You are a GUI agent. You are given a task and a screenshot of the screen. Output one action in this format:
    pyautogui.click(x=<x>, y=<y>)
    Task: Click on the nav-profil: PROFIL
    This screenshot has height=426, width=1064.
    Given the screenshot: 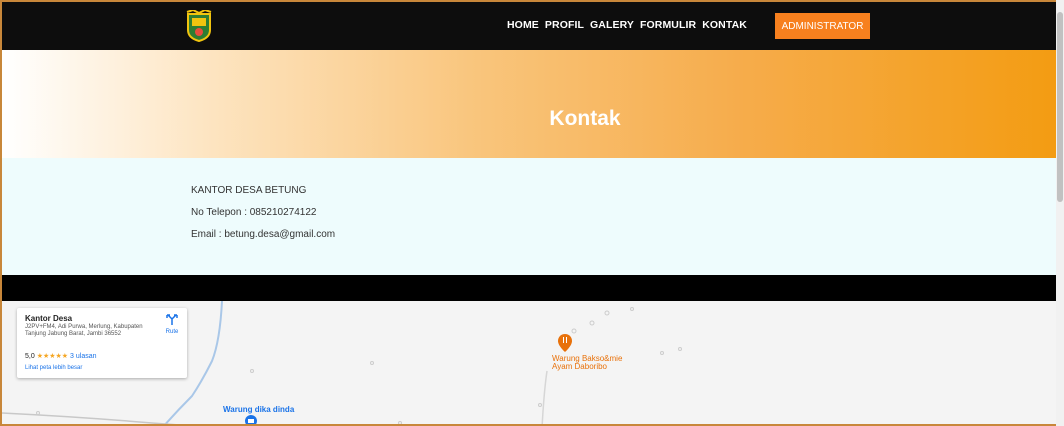 What is the action you would take?
    pyautogui.click(x=564, y=25)
    